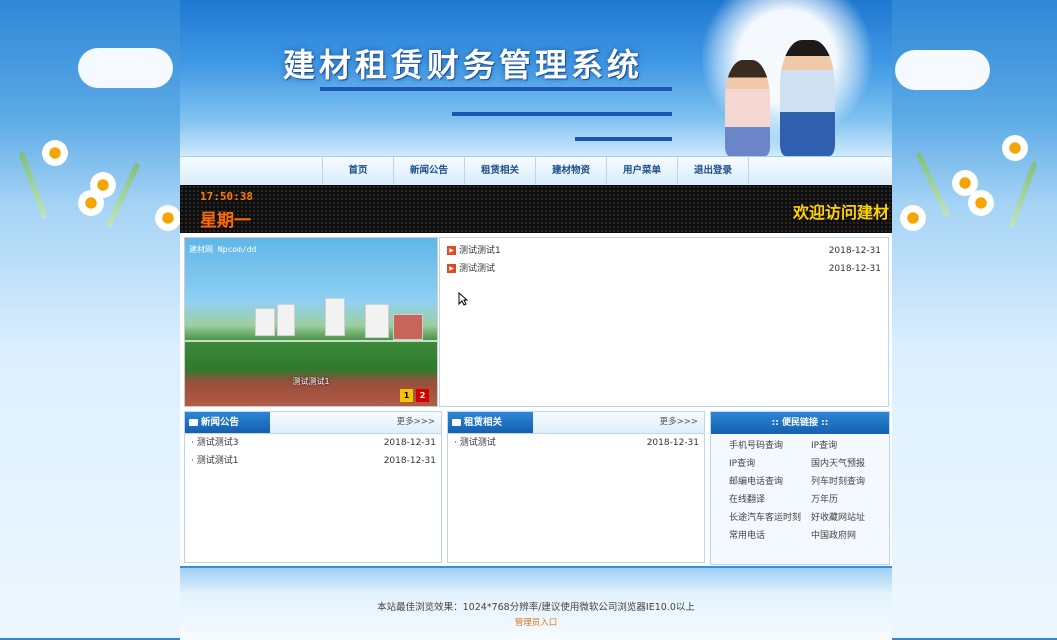  Describe the element at coordinates (770, 464) in the screenshot. I see `link-ip-lookup-2: IP查询` at that location.